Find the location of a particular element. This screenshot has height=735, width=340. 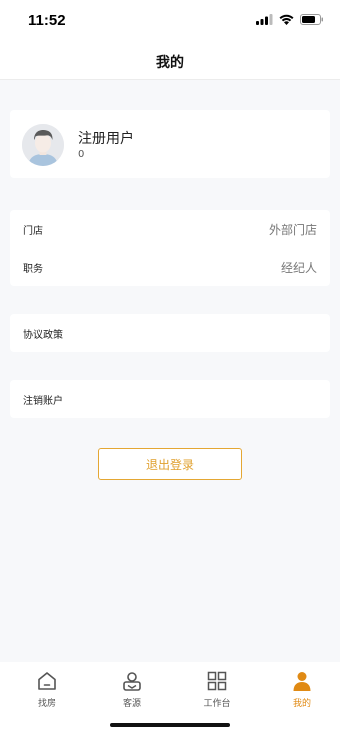

nav-bar: 我的 is located at coordinates (170, 62).